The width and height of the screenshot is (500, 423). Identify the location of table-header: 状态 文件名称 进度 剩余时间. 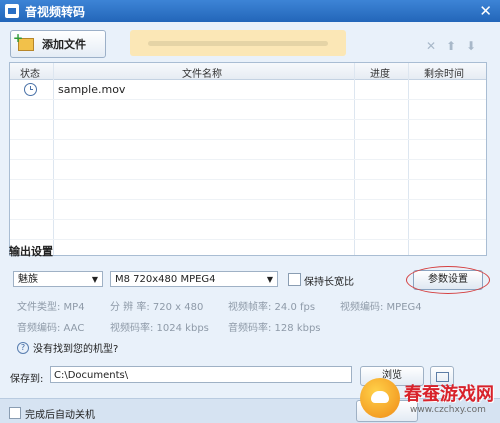
(248, 71).